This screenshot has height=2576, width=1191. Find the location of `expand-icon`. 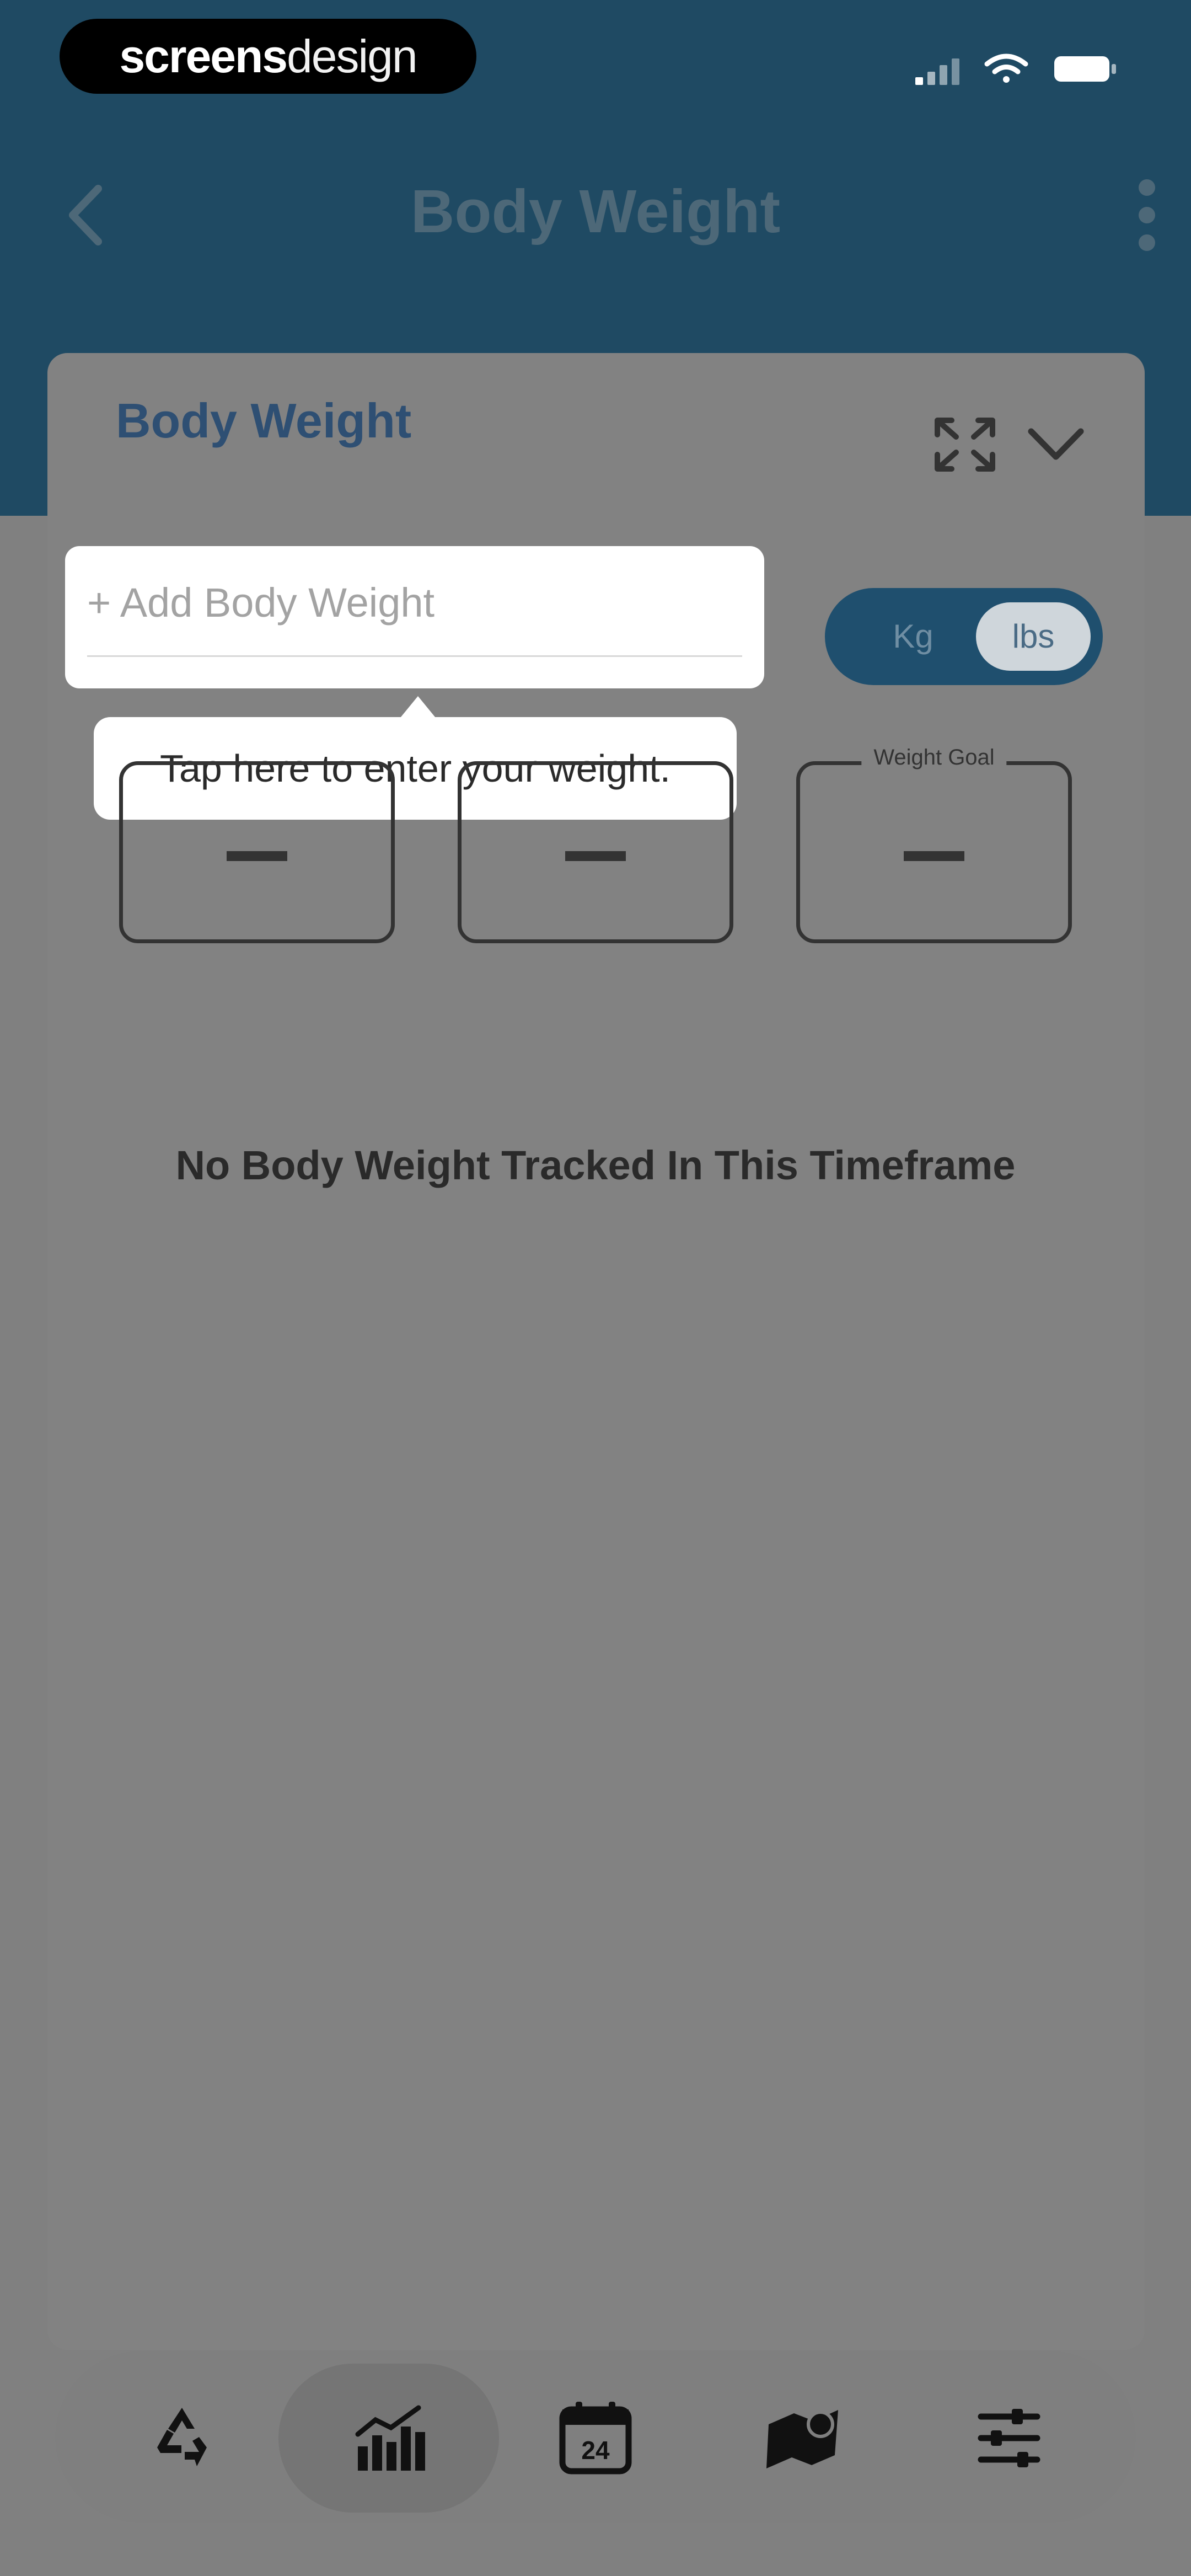

expand-icon is located at coordinates (965, 445).